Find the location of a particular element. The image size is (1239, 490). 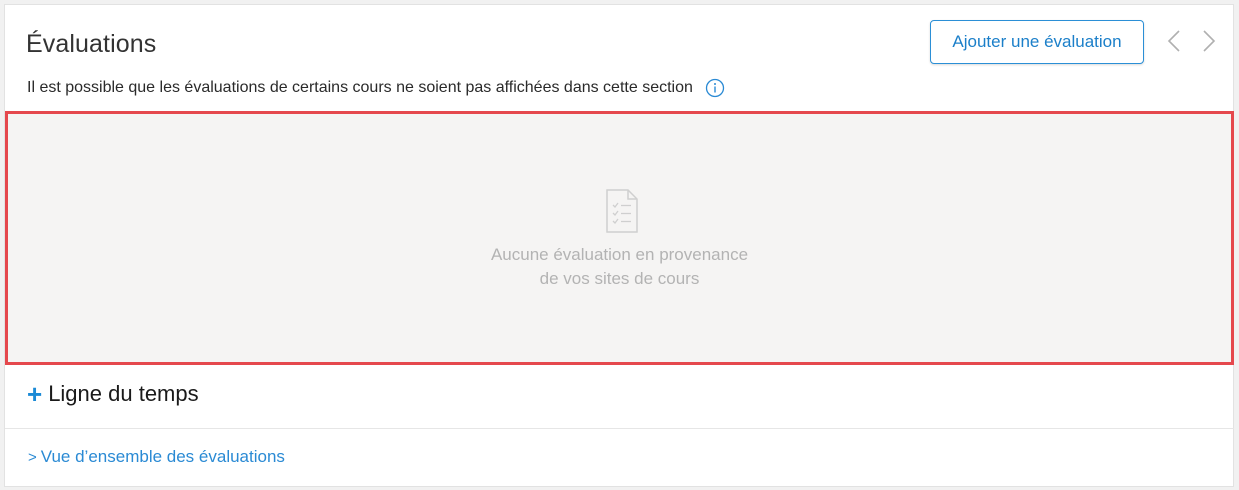

divider is located at coordinates (619, 428).